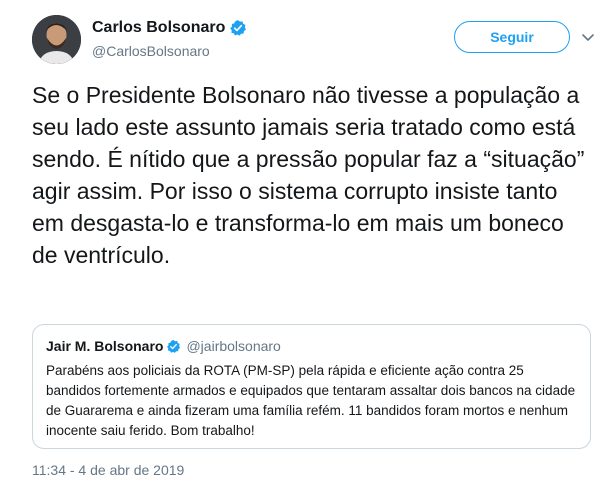 Image resolution: width=609 pixels, height=492 pixels. Describe the element at coordinates (105, 346) in the screenshot. I see `quoted-author-name: Jair M. Bolsonaro` at that location.